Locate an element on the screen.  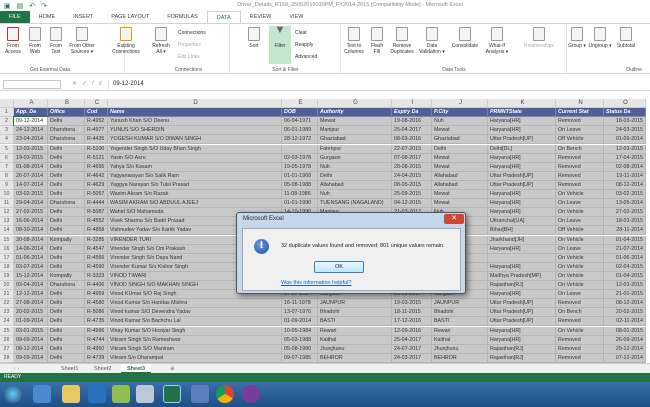
cell: Vinod Kumar S/o Haridas Mishra is located at coordinates (195, 304).